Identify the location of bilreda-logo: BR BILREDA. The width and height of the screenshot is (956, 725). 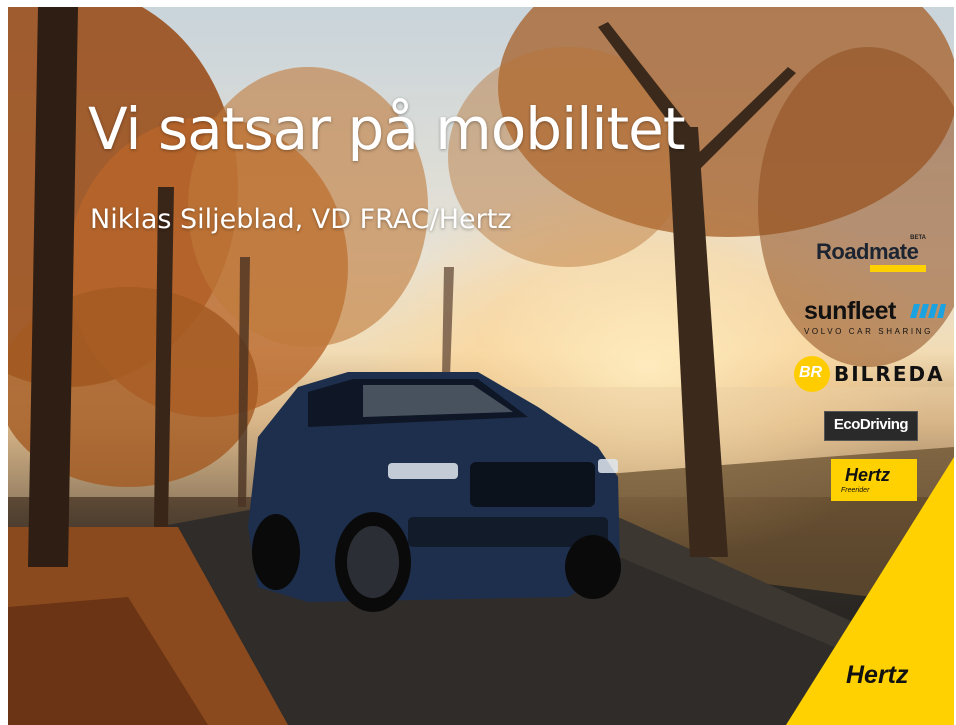
(874, 374).